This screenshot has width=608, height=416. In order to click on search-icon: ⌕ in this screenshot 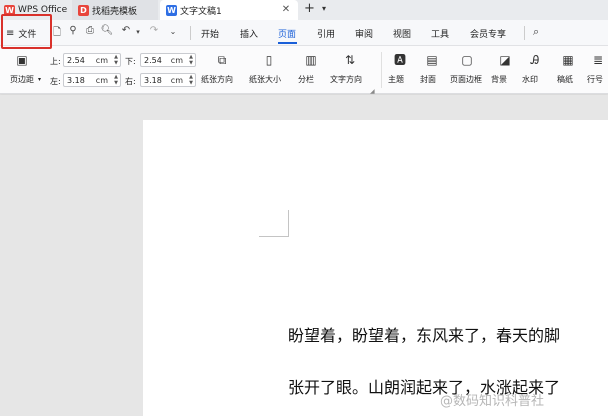, I will do `click(536, 32)`.